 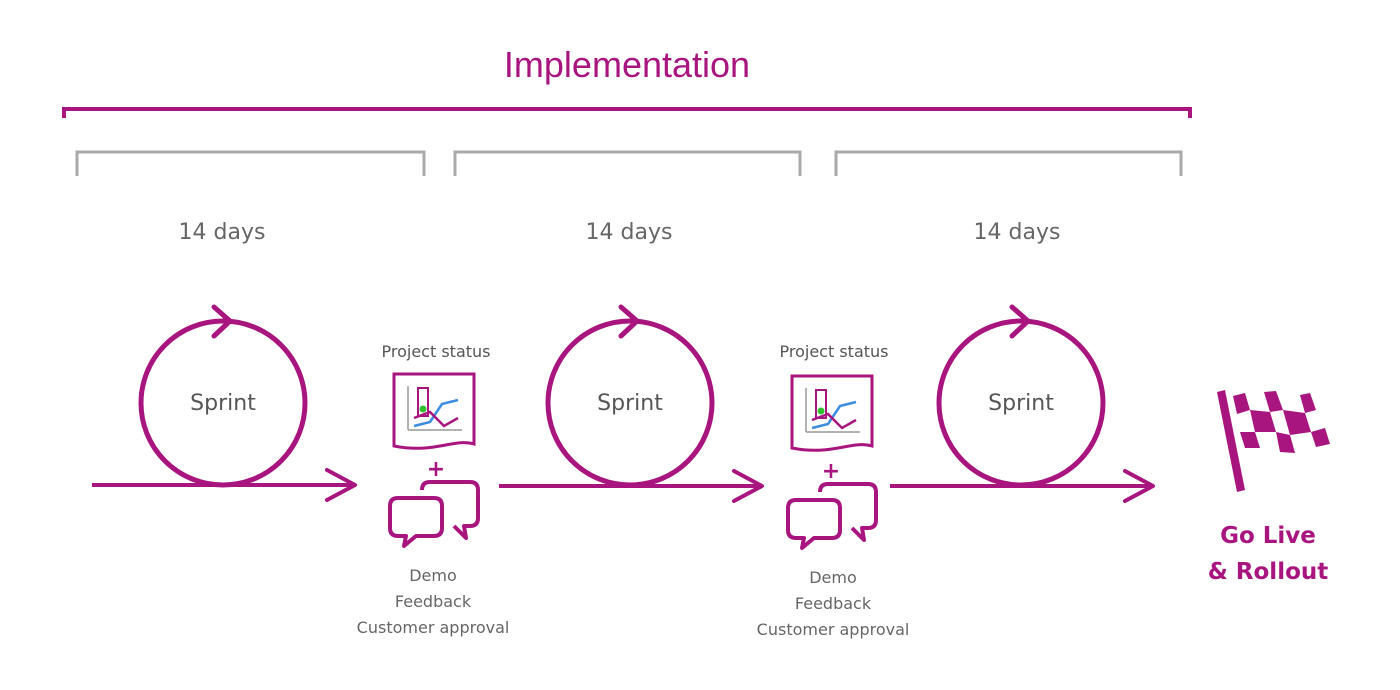 I want to click on implementation-bracket, so click(x=627, y=112).